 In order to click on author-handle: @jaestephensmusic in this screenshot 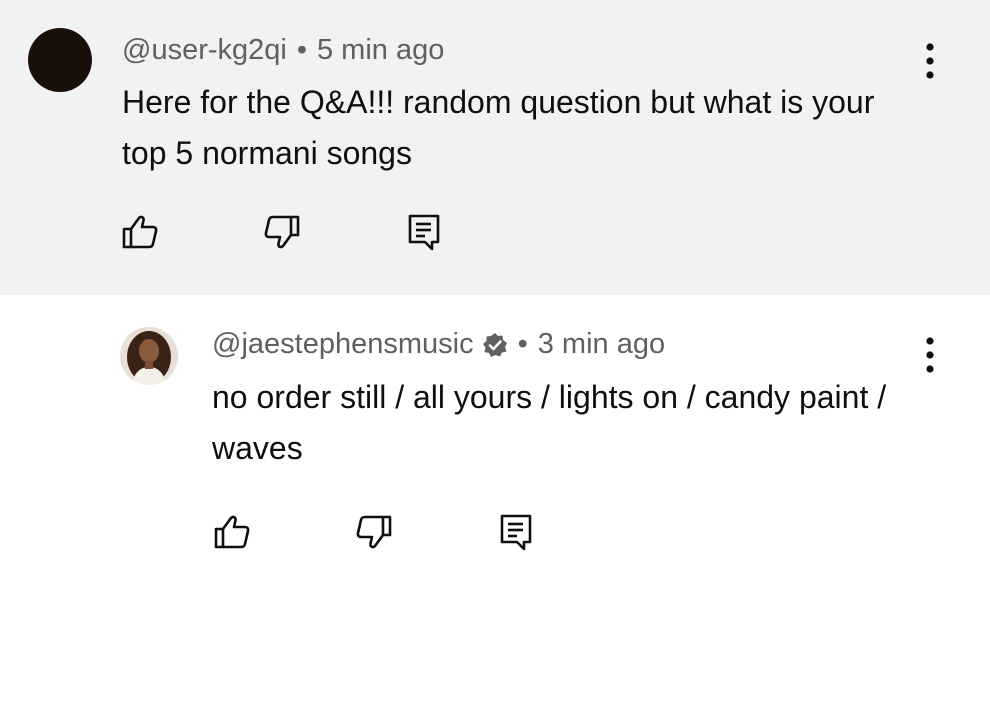, I will do `click(343, 344)`.